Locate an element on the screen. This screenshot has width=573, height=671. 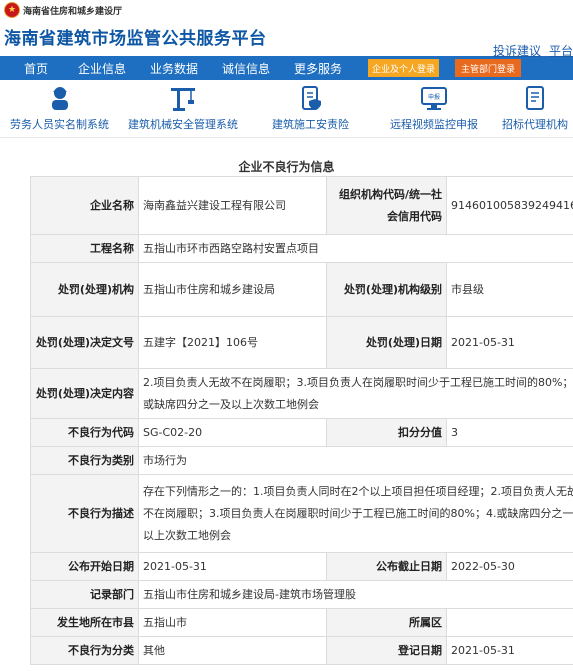
table-row: 公布开始日期 2021-05-31 公布截止日期 2022-05-30 is located at coordinates (301, 566).